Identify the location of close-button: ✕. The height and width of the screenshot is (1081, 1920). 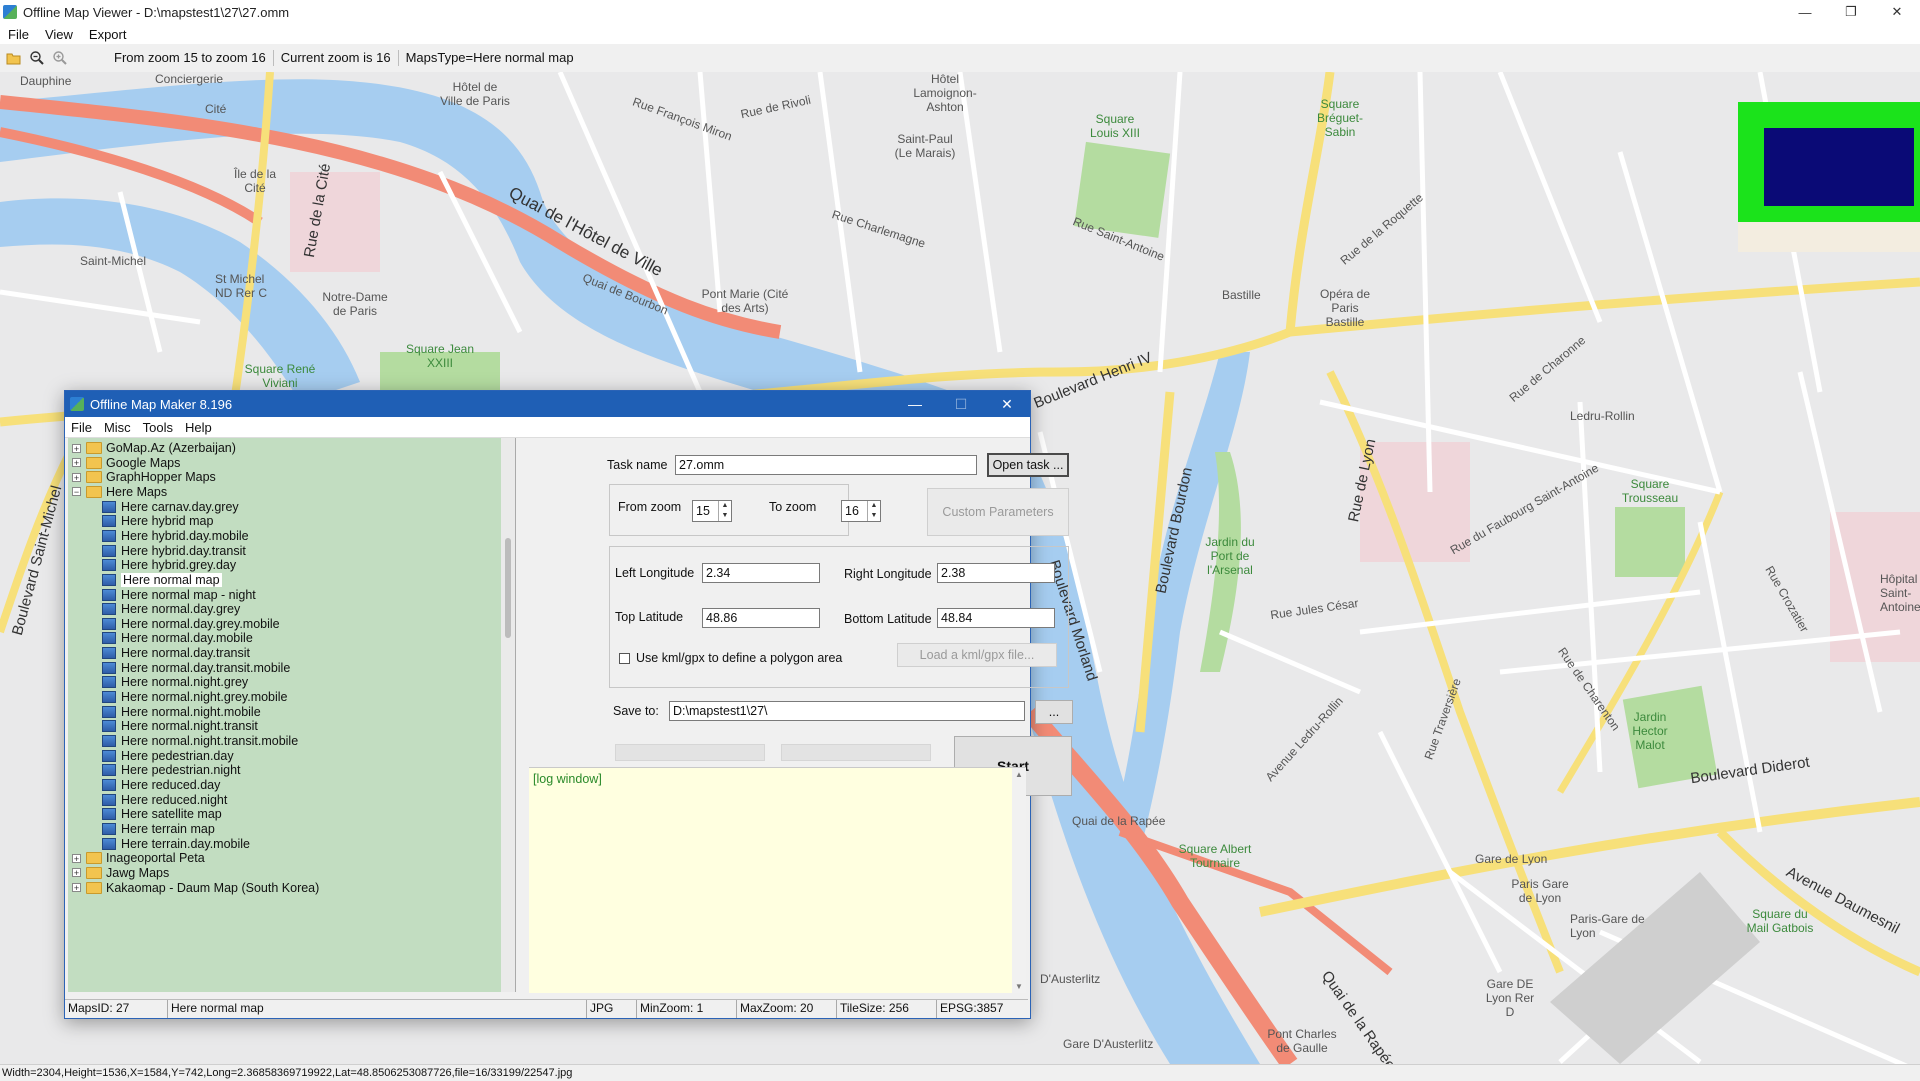
(1897, 12).